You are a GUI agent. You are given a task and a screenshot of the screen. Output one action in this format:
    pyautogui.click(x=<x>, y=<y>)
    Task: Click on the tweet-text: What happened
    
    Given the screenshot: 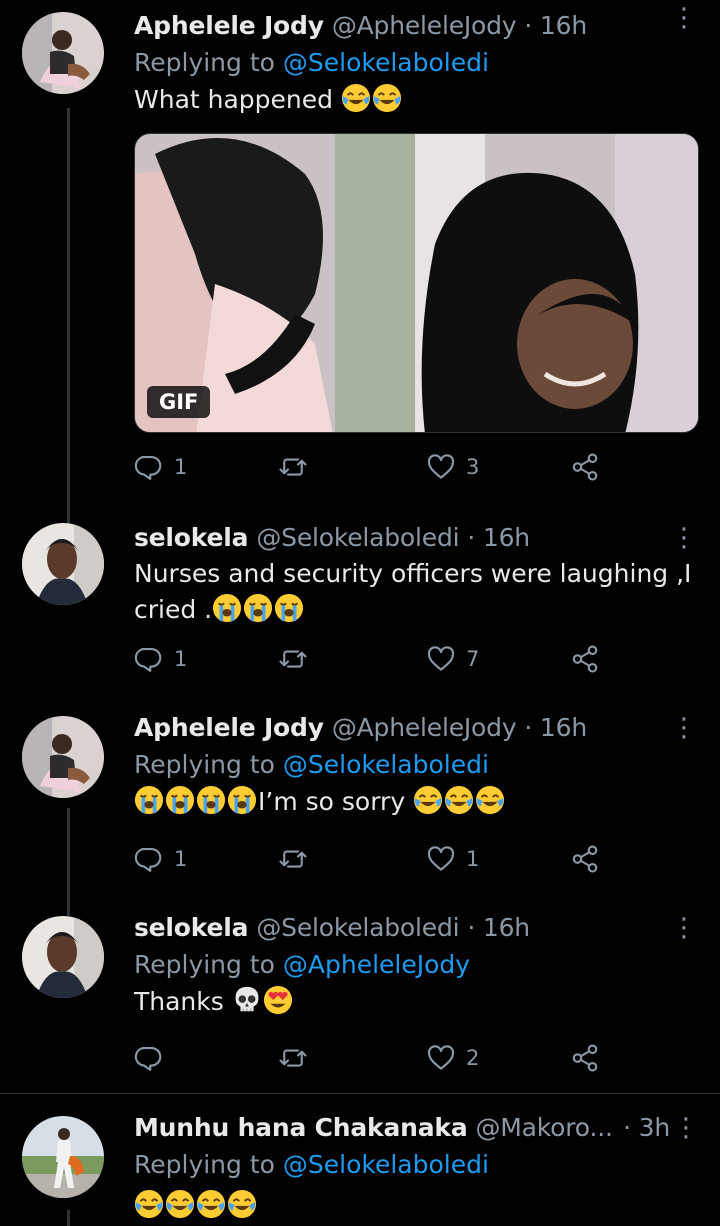 What is the action you would take?
    pyautogui.click(x=417, y=100)
    